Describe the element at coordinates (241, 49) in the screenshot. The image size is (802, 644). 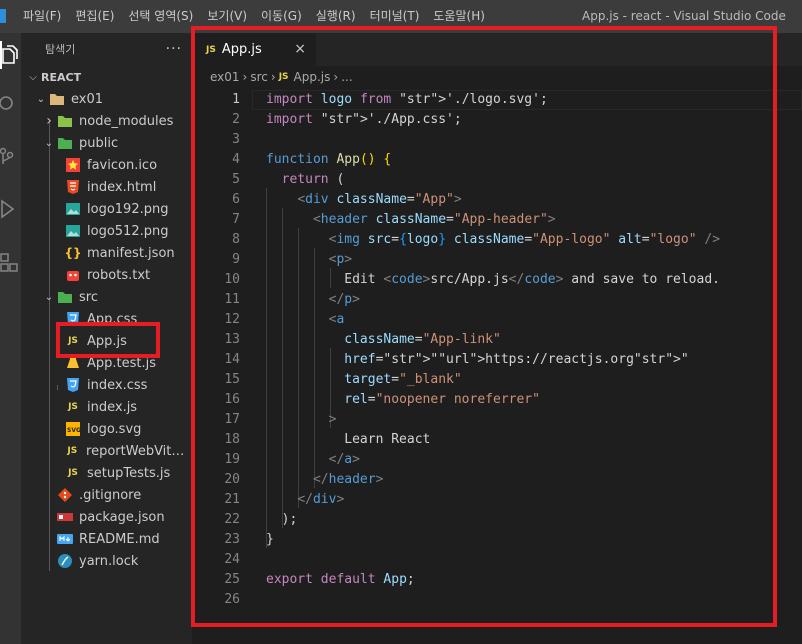
I see `tab-label: App.js` at that location.